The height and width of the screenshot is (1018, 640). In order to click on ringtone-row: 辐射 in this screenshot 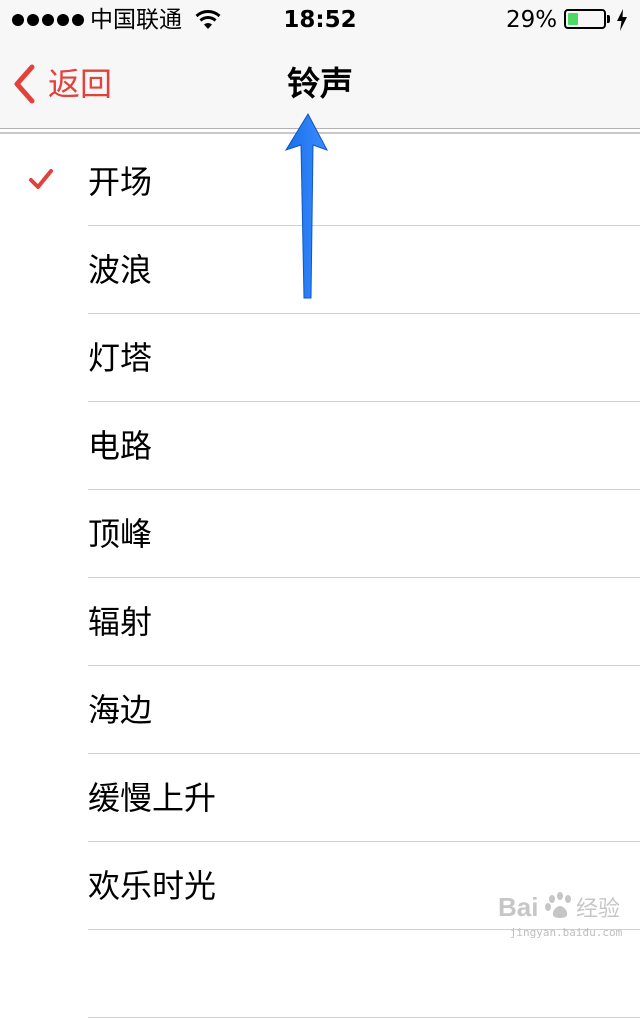, I will do `click(320, 622)`.